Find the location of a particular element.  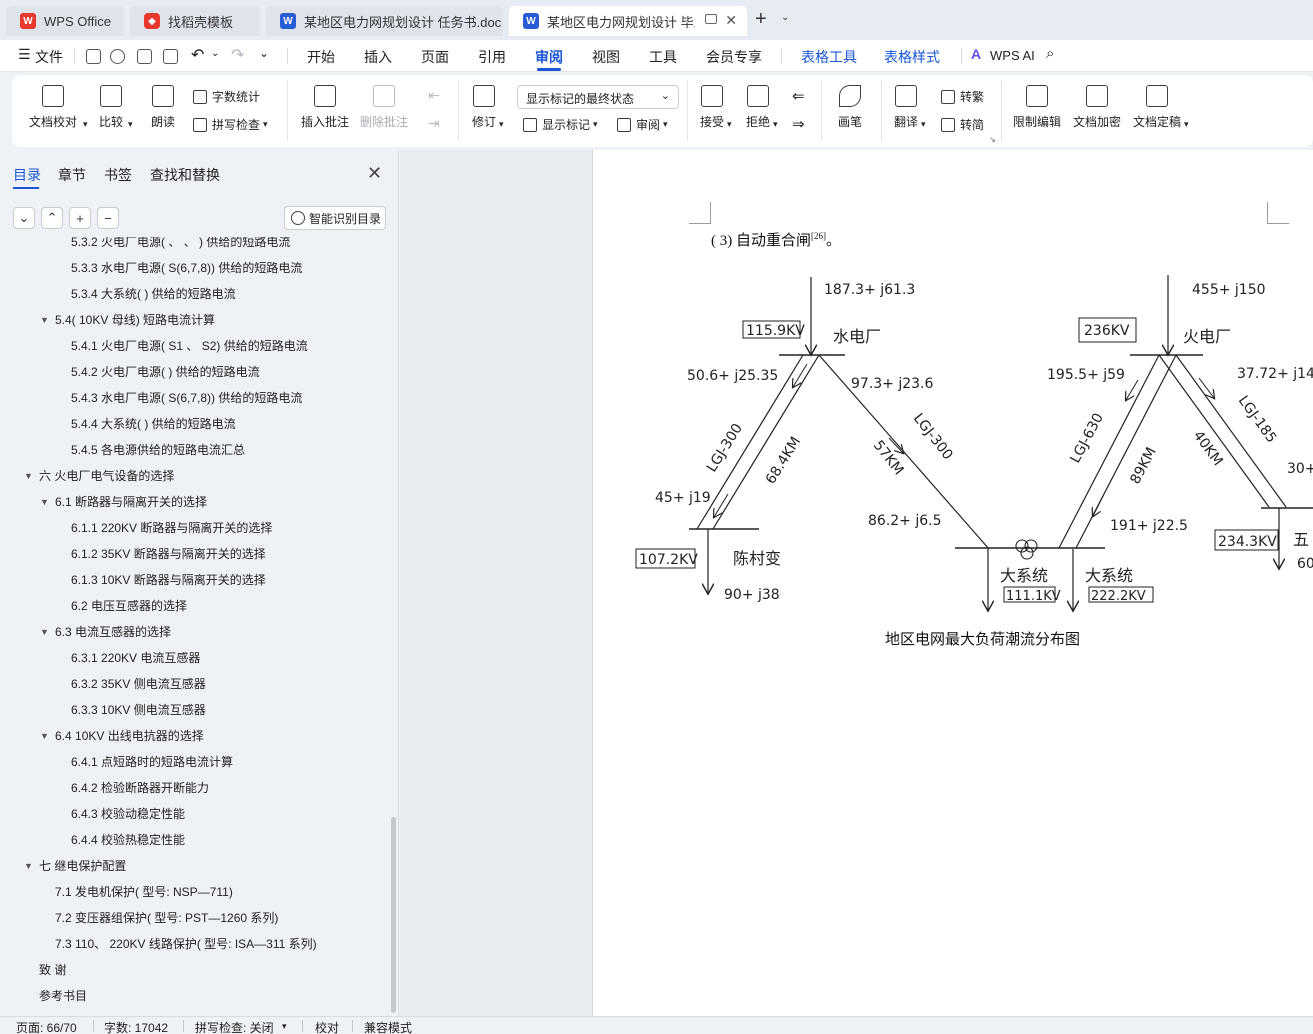

menu-wps-ai: WPS AI is located at coordinates (1012, 55).